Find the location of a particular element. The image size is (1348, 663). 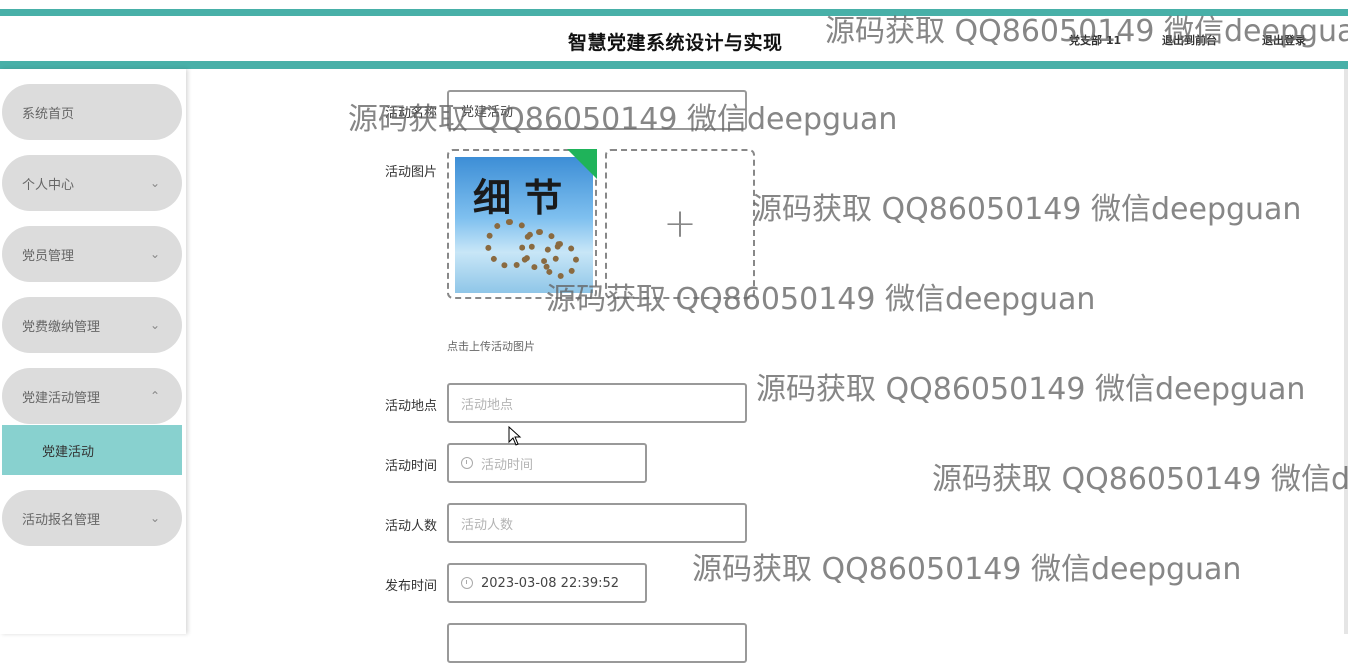

sidebar-item-activities: 党建活动管理 ⌃ is located at coordinates (92, 396).